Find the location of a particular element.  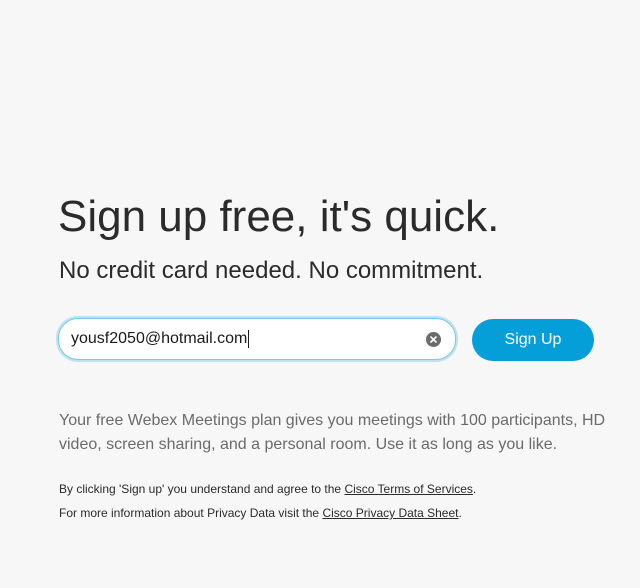

email-field-container is located at coordinates (257, 339).